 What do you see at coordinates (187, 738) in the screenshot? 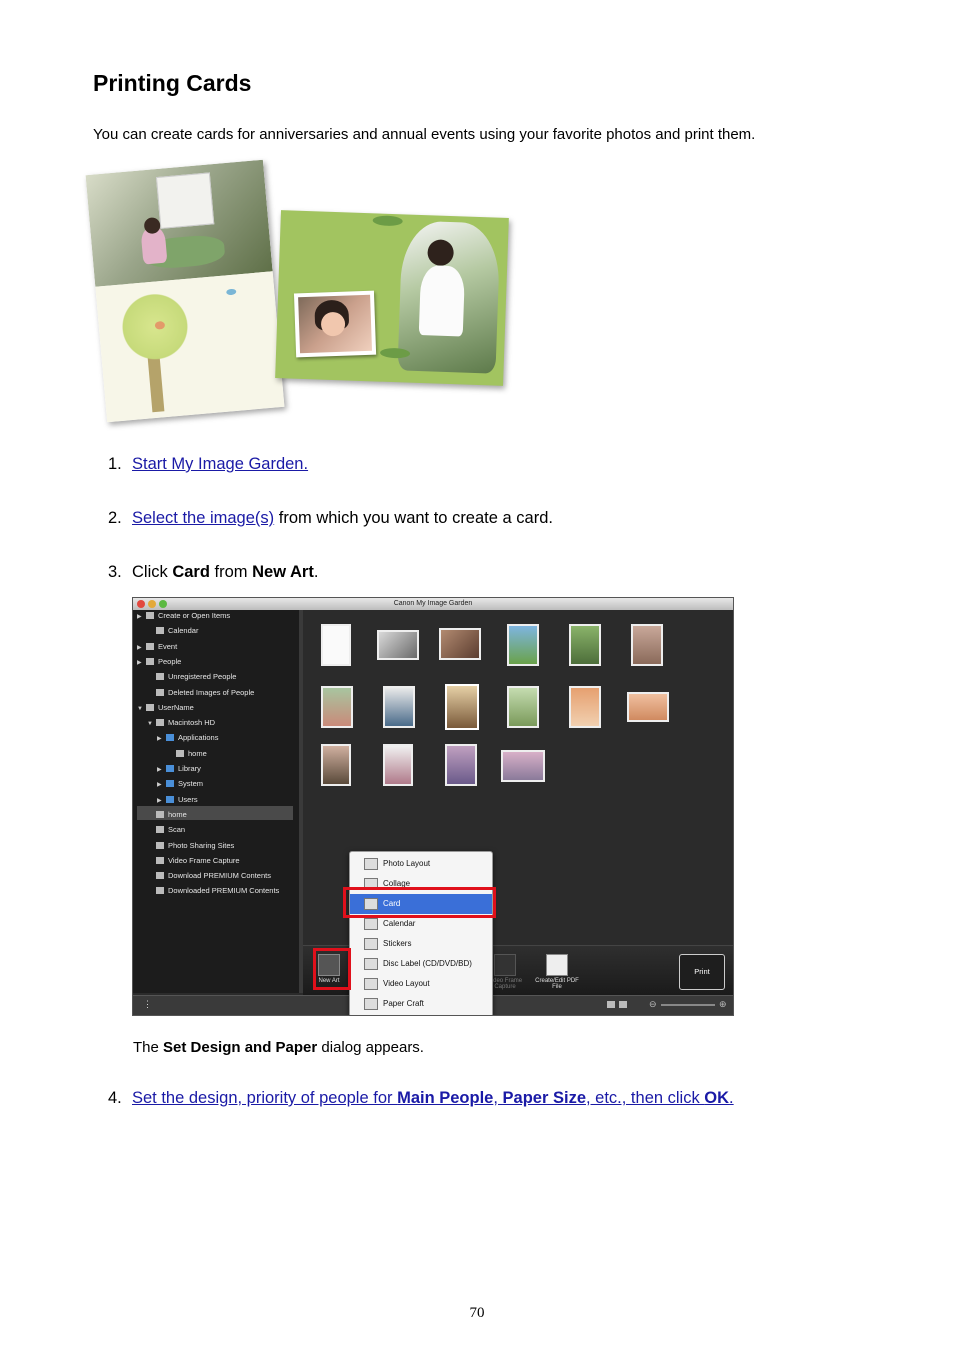
I see `sidebar-item: ▶ Applications` at bounding box center [187, 738].